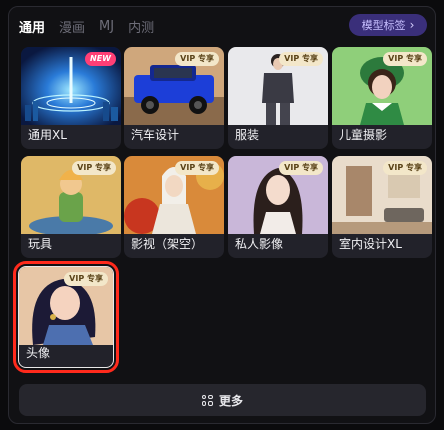  I want to click on model-card-general-xl: NEW 通用XL, so click(71, 98).